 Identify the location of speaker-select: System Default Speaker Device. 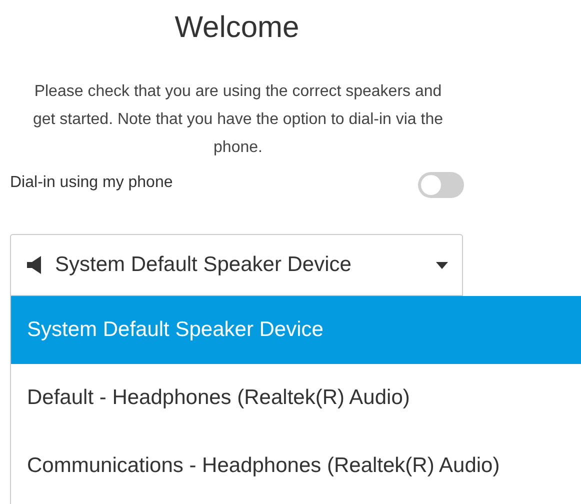
(236, 265).